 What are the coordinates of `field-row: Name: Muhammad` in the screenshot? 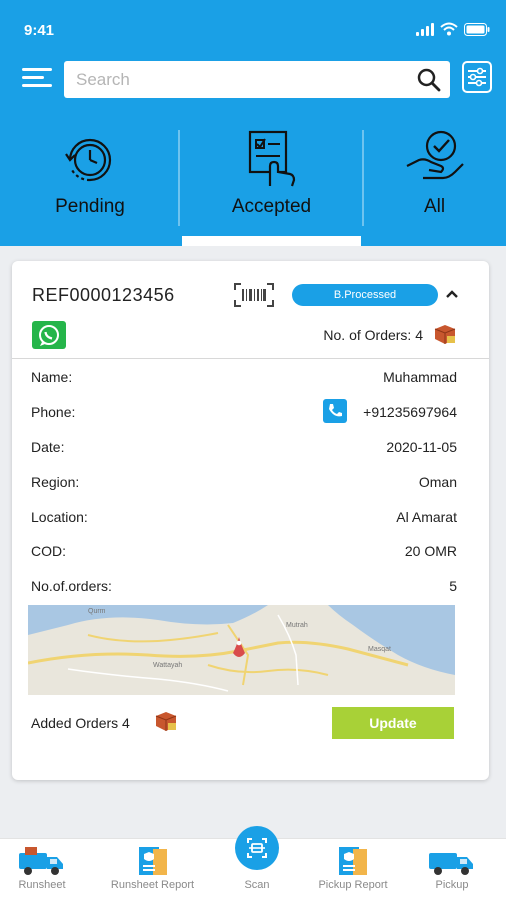 It's located at (244, 377).